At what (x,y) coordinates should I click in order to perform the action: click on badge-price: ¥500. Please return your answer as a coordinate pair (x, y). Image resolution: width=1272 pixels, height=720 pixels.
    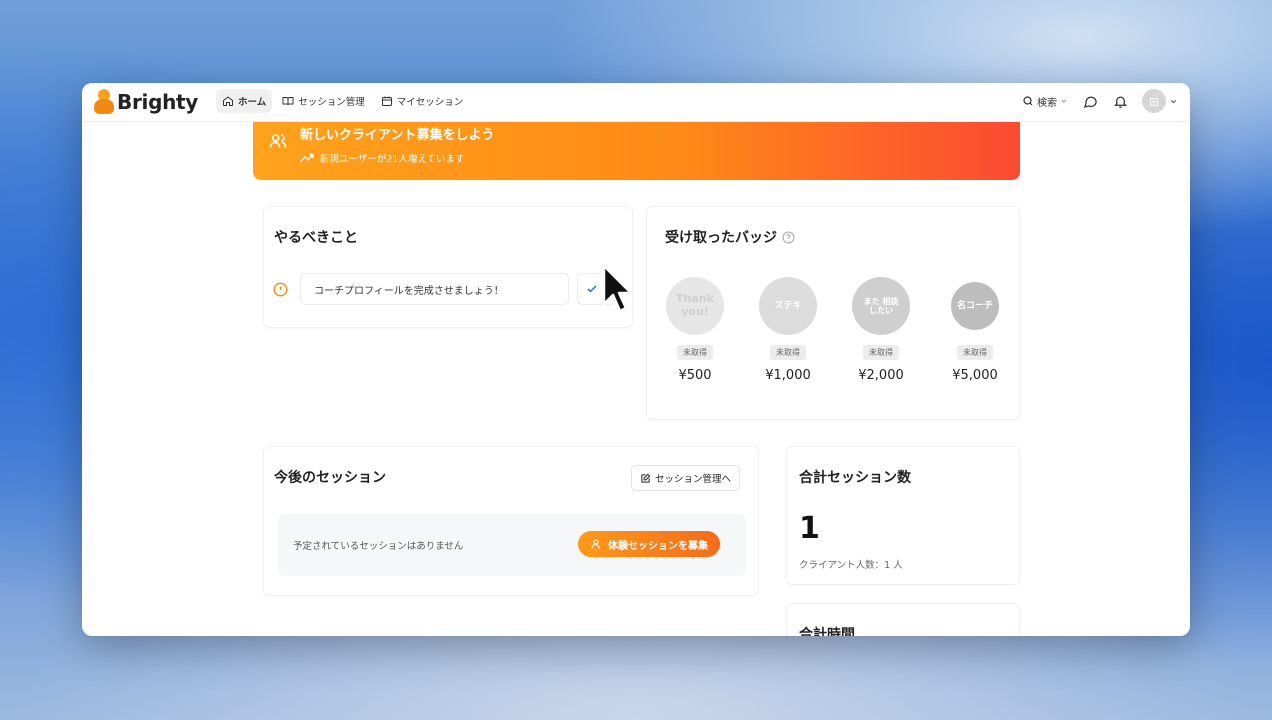
    Looking at the image, I should click on (695, 375).